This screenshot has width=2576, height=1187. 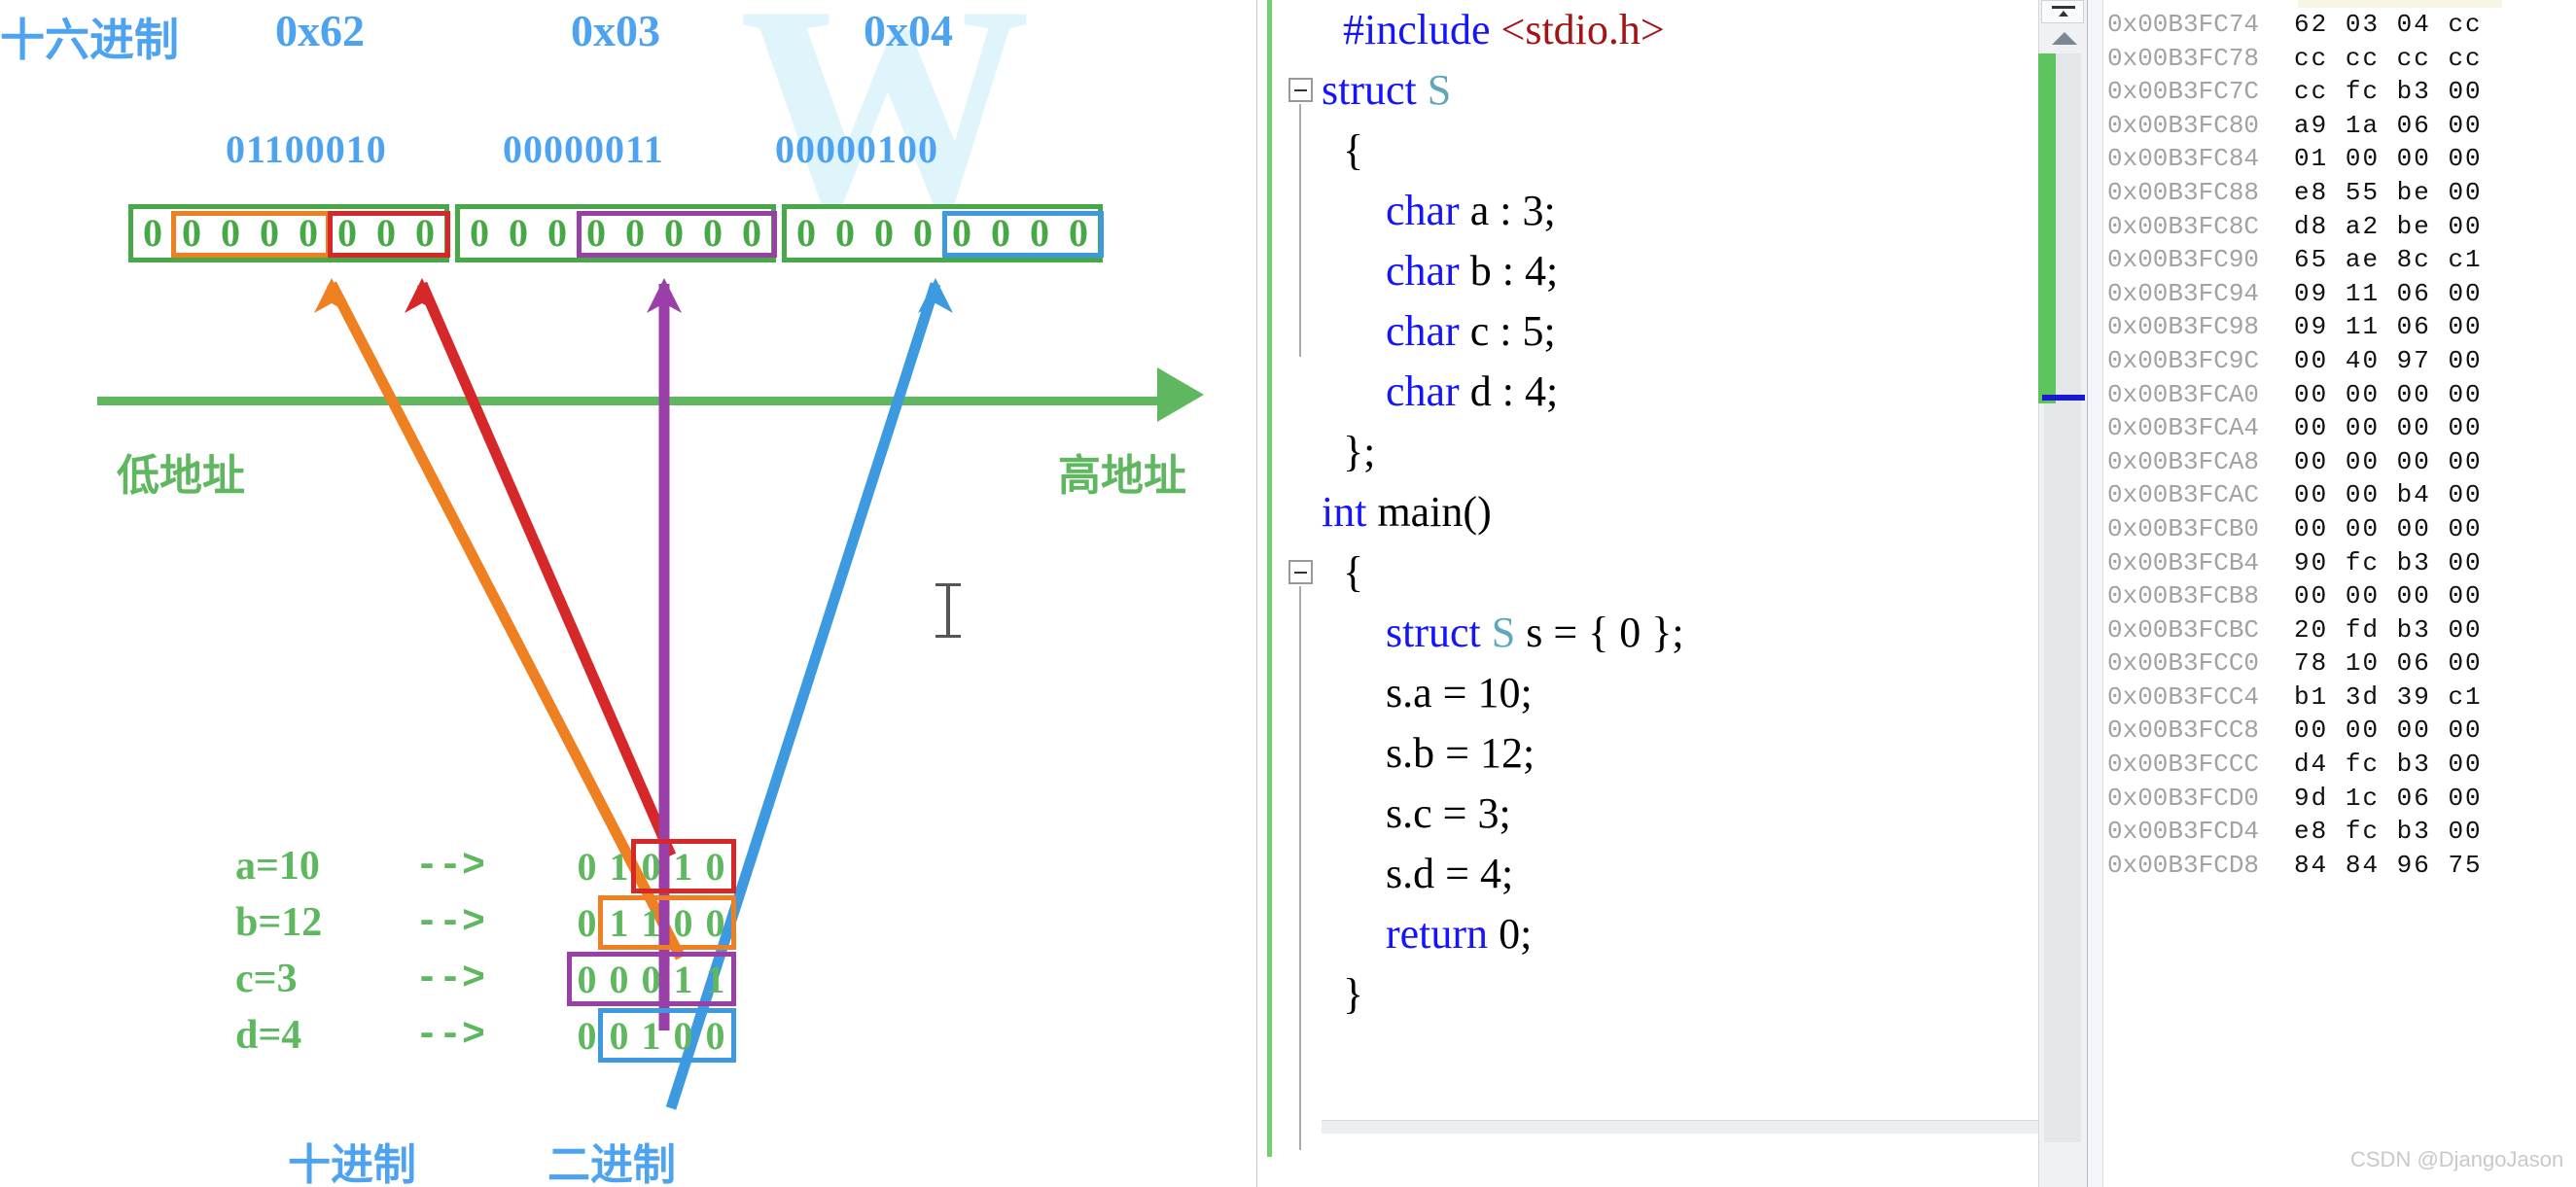 I want to click on memory-address: 0x00B3FC9C, so click(x=2183, y=360).